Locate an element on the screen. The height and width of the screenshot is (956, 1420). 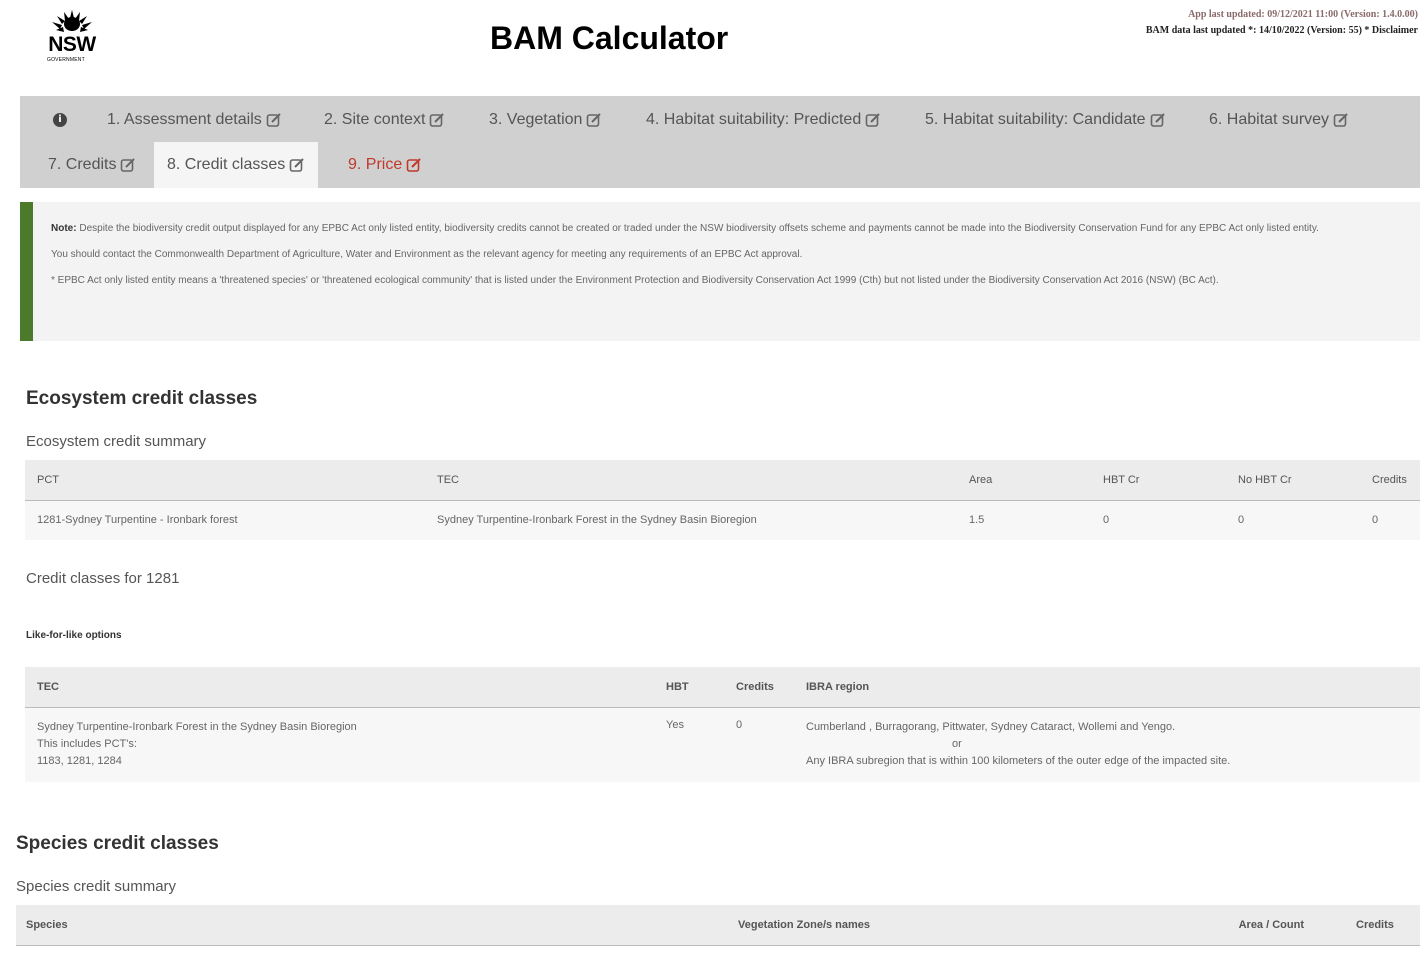
column-header-area: Area is located at coordinates (981, 479).